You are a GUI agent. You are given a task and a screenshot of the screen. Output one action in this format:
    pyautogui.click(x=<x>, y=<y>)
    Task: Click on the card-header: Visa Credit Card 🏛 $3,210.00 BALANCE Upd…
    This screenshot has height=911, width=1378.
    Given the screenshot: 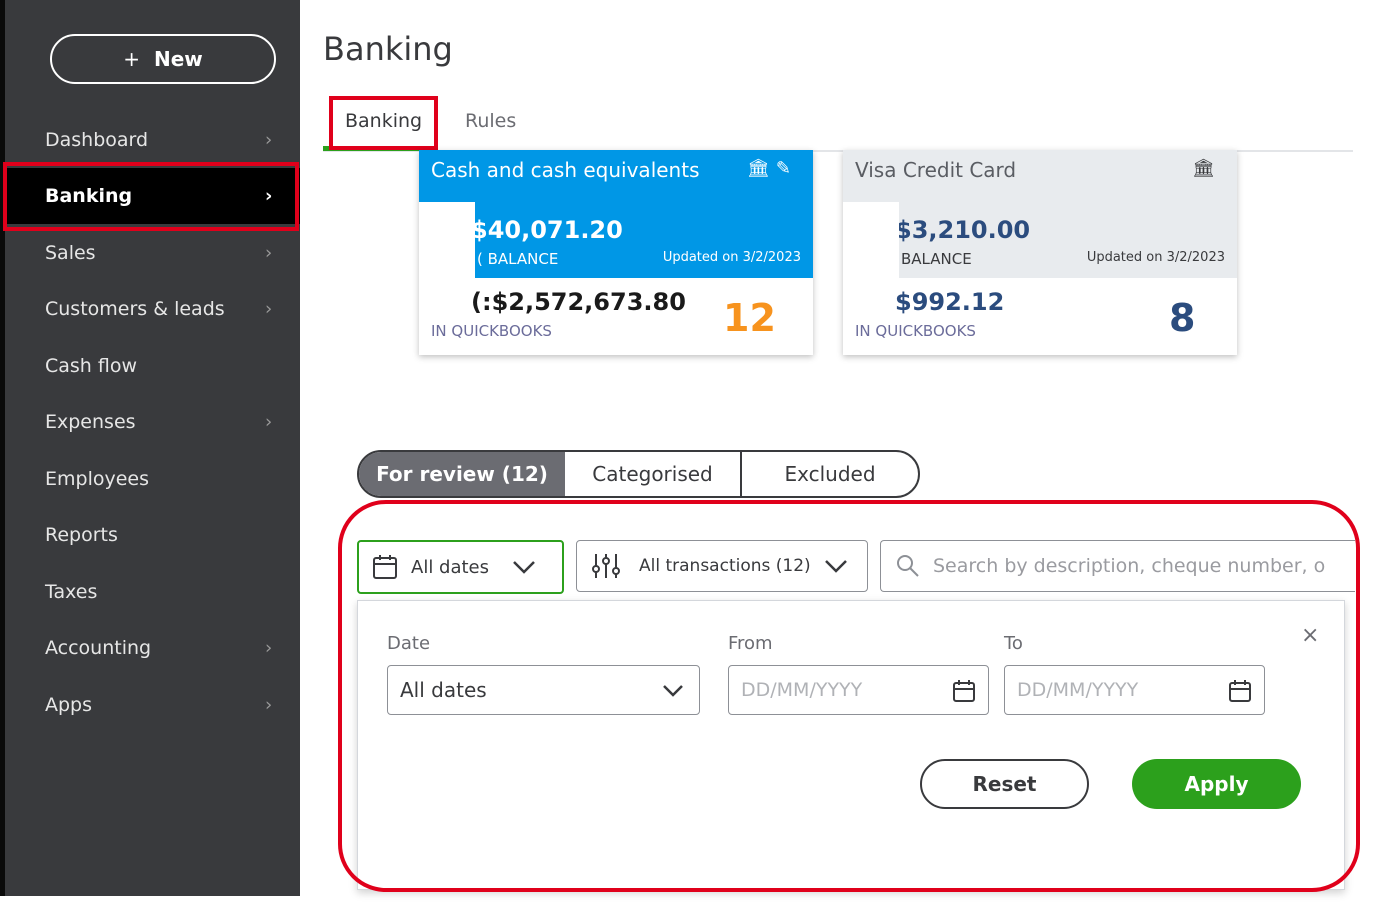 What is the action you would take?
    pyautogui.click(x=1040, y=214)
    